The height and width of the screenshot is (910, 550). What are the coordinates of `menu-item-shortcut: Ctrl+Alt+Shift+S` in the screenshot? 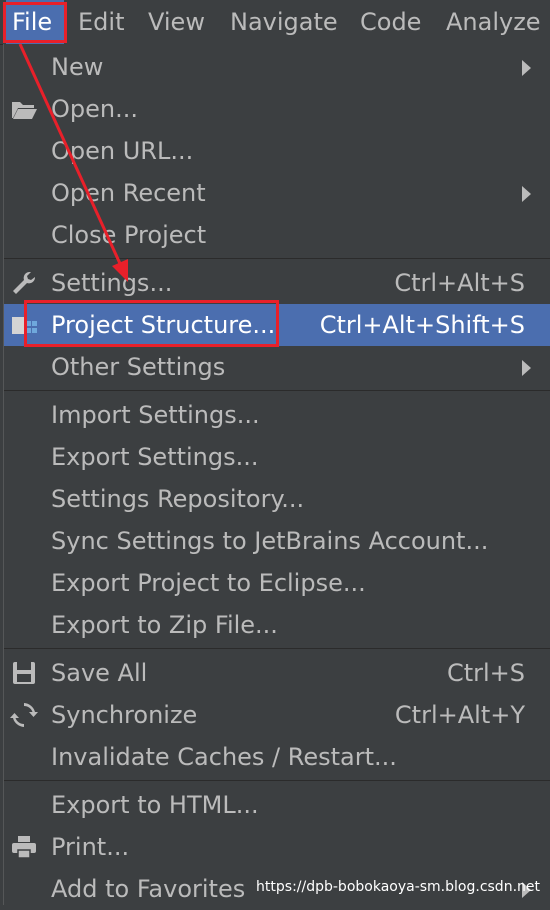 It's located at (422, 325).